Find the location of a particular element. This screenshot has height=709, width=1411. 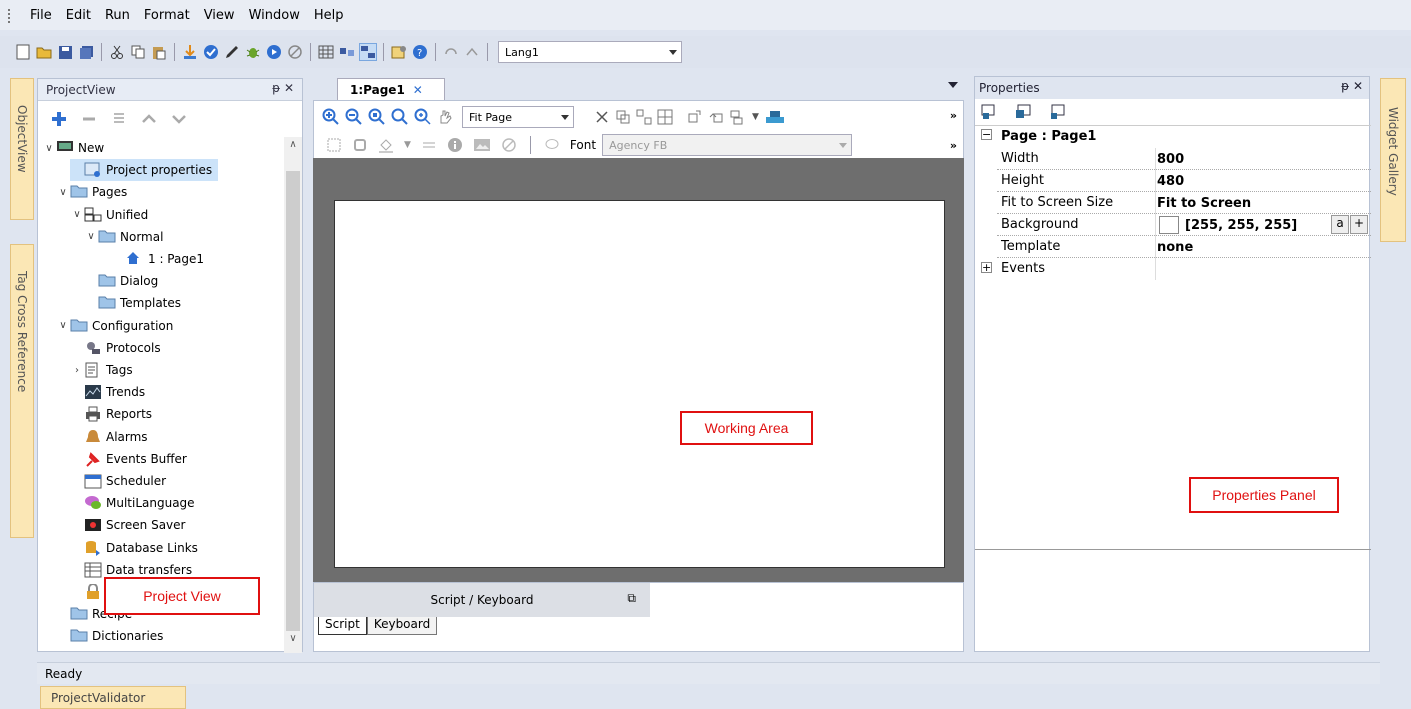

stop-icon is located at coordinates (295, 52).